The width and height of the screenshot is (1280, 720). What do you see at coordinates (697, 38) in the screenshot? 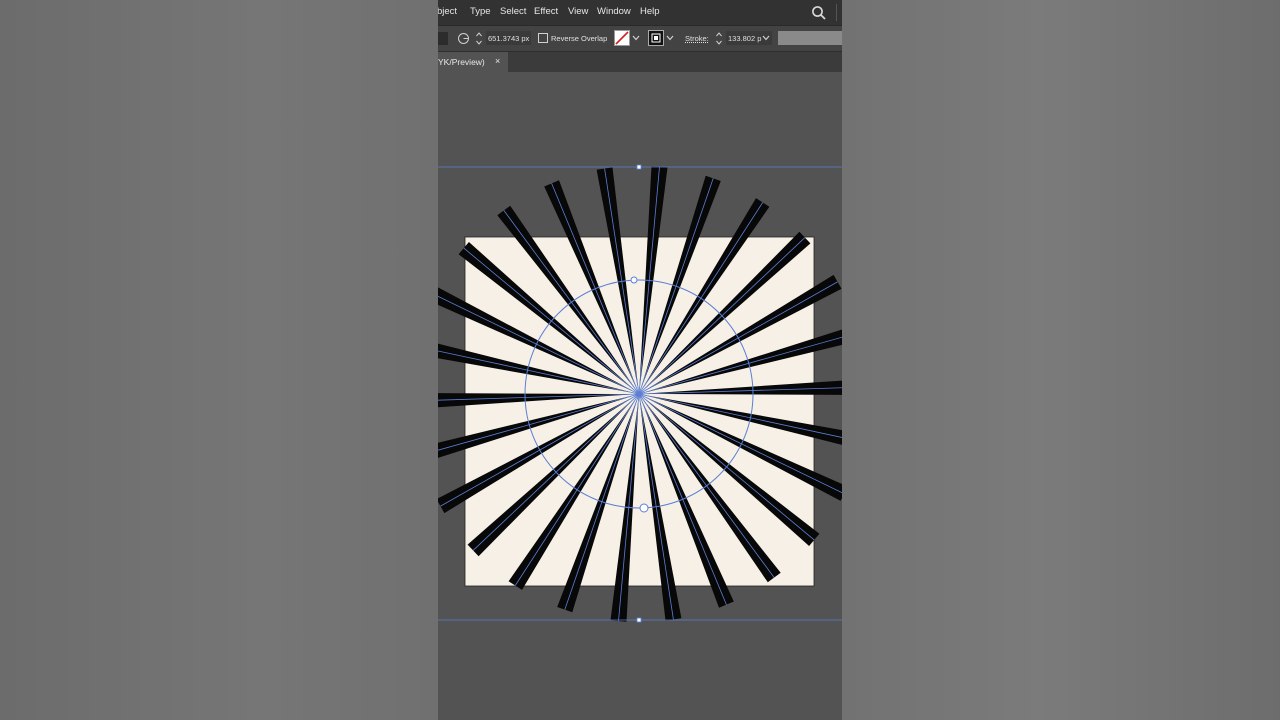
I see `stroke-label: Stroke:` at bounding box center [697, 38].